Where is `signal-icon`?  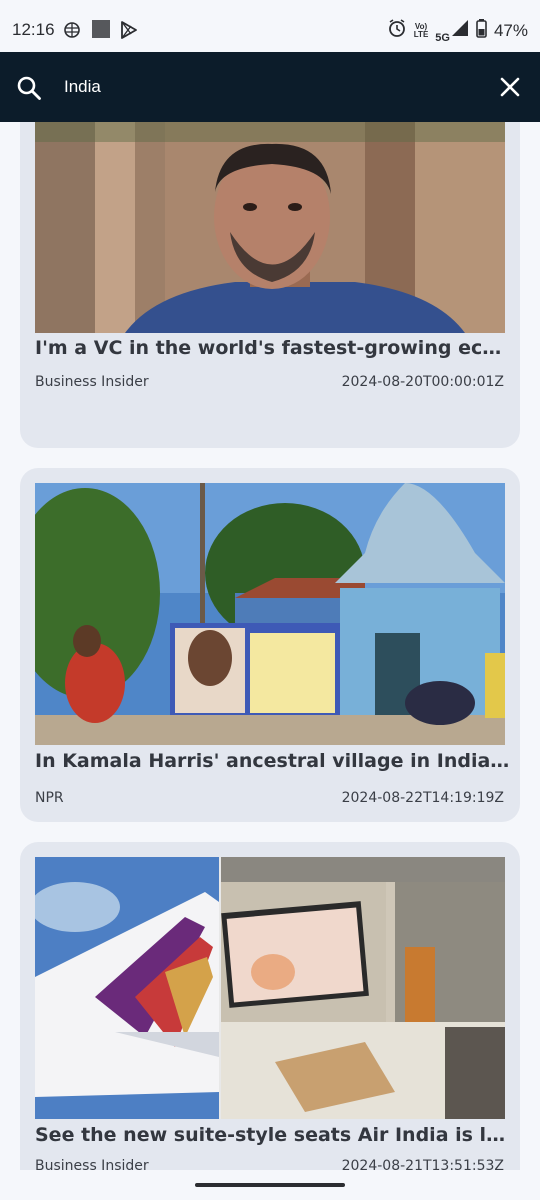 signal-icon is located at coordinates (460, 30).